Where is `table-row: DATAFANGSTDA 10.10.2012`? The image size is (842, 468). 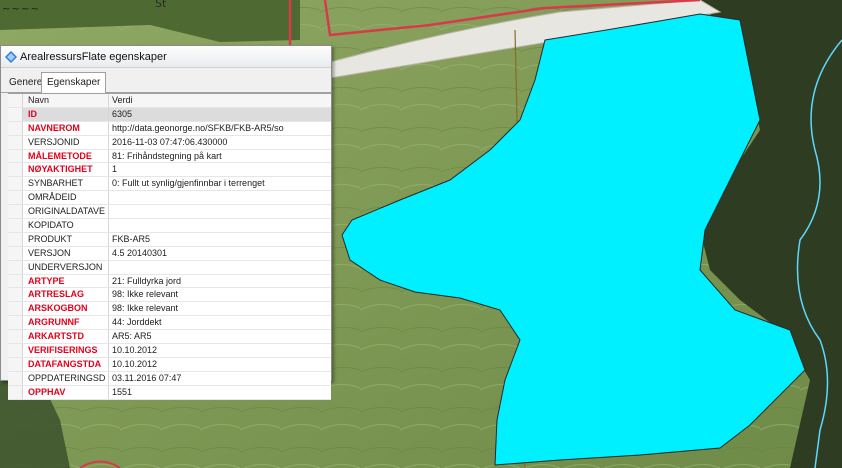
table-row: DATAFANGSTDA 10.10.2012 is located at coordinates (169, 364).